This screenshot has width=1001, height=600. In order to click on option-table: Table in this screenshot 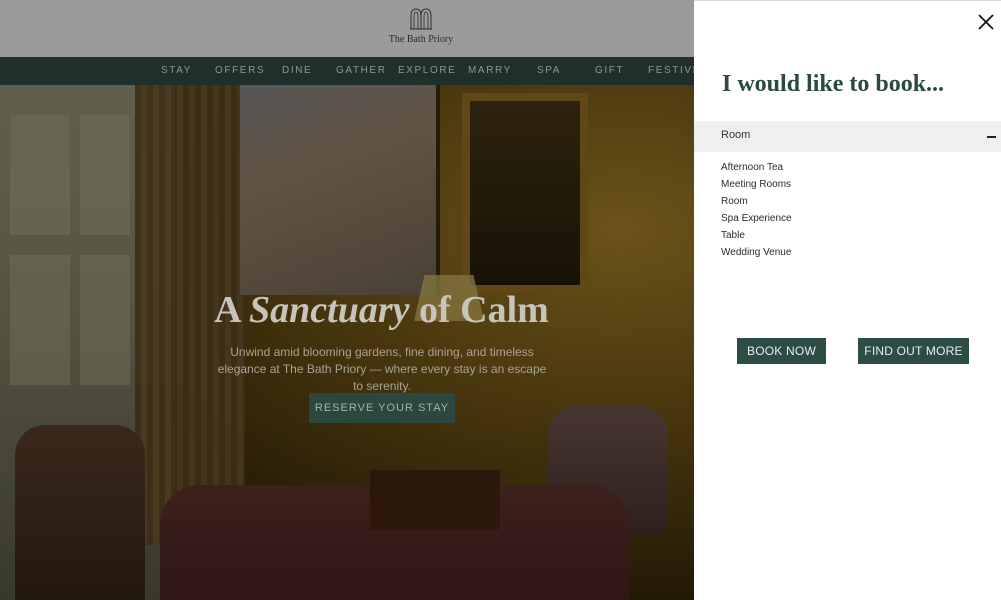, I will do `click(821, 235)`.